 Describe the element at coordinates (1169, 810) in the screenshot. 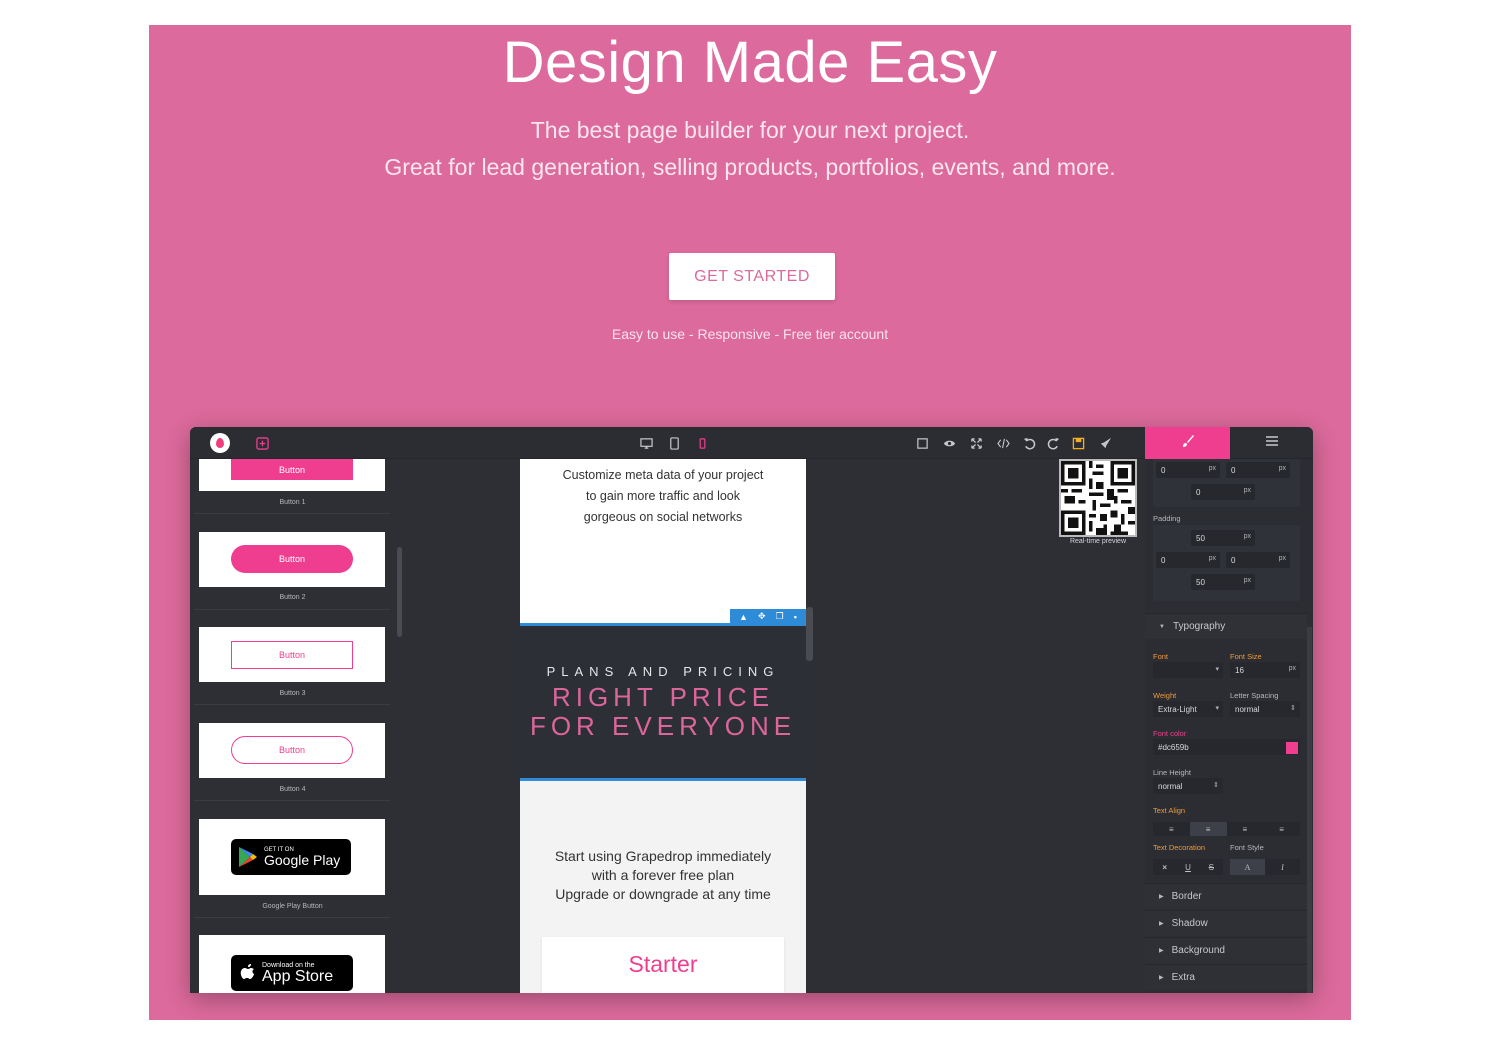

I see `text-align-label: Text Align` at that location.